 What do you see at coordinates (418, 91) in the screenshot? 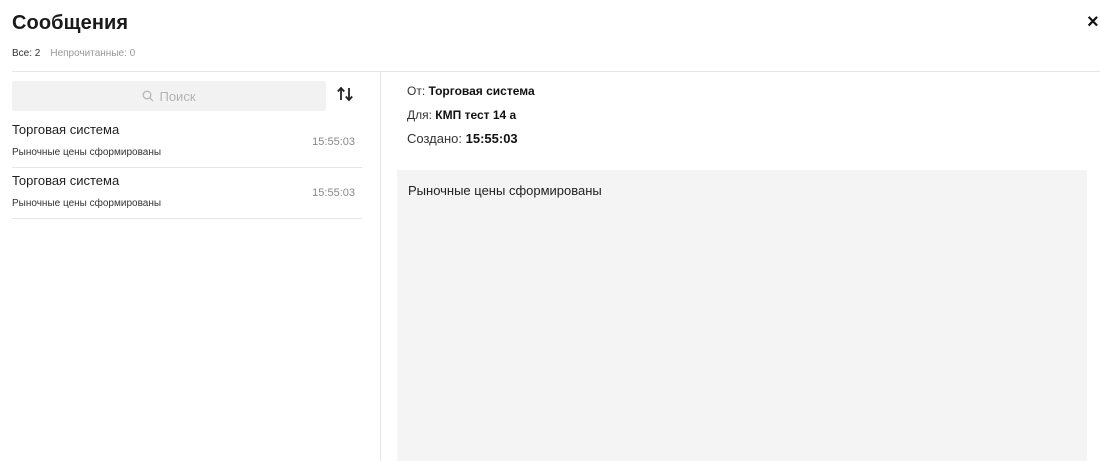
I see `meta-from-label: От:` at bounding box center [418, 91].